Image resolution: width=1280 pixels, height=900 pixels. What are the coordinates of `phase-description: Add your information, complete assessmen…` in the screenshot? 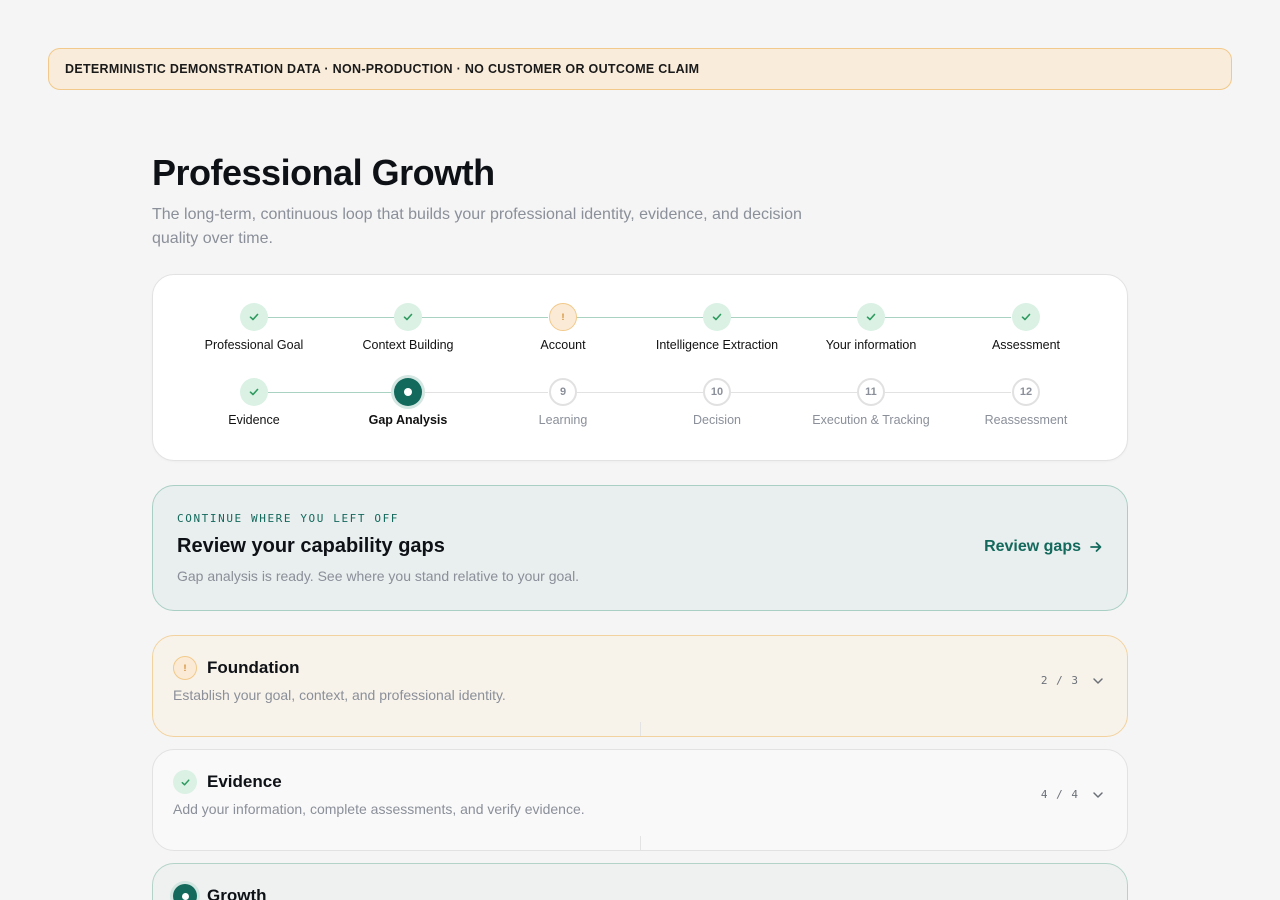 It's located at (379, 809).